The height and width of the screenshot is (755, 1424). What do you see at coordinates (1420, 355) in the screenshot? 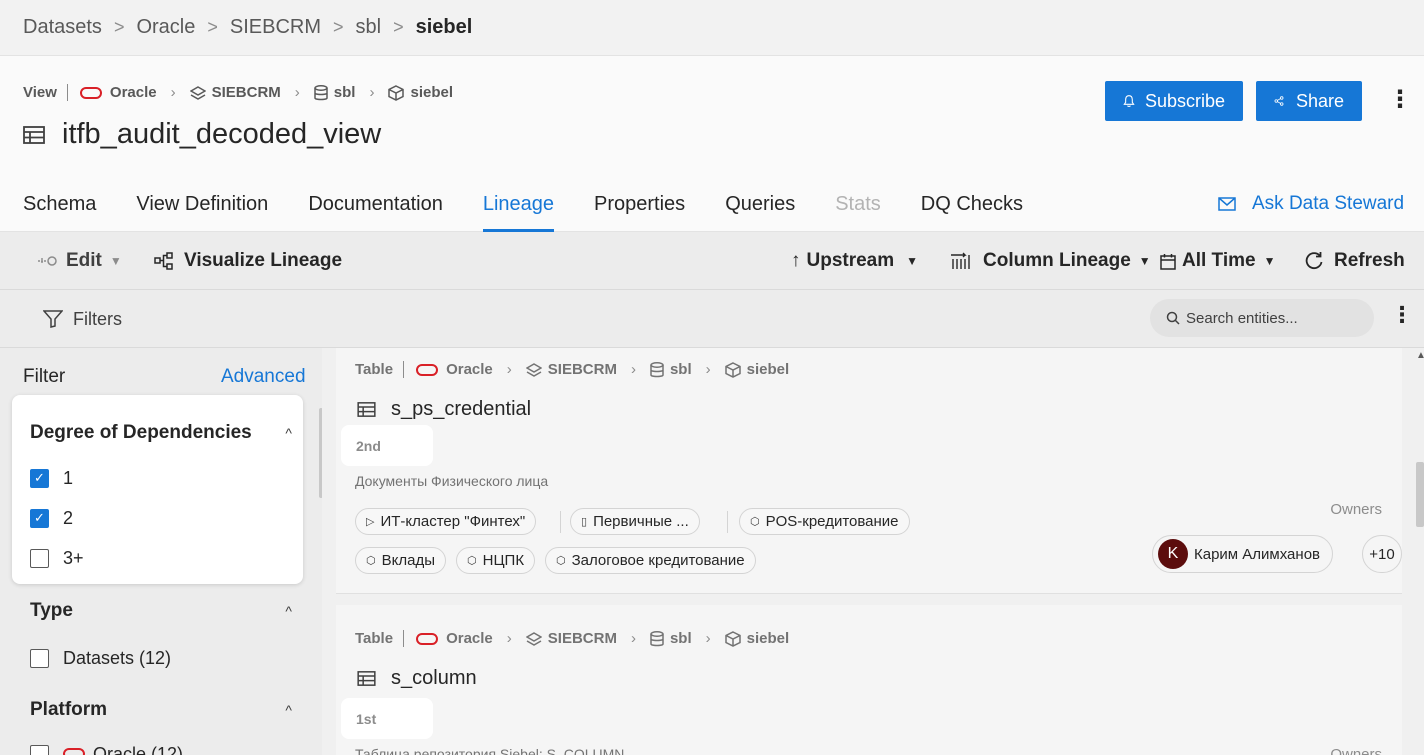
I see `scroll-up-icon: ▲` at bounding box center [1420, 355].